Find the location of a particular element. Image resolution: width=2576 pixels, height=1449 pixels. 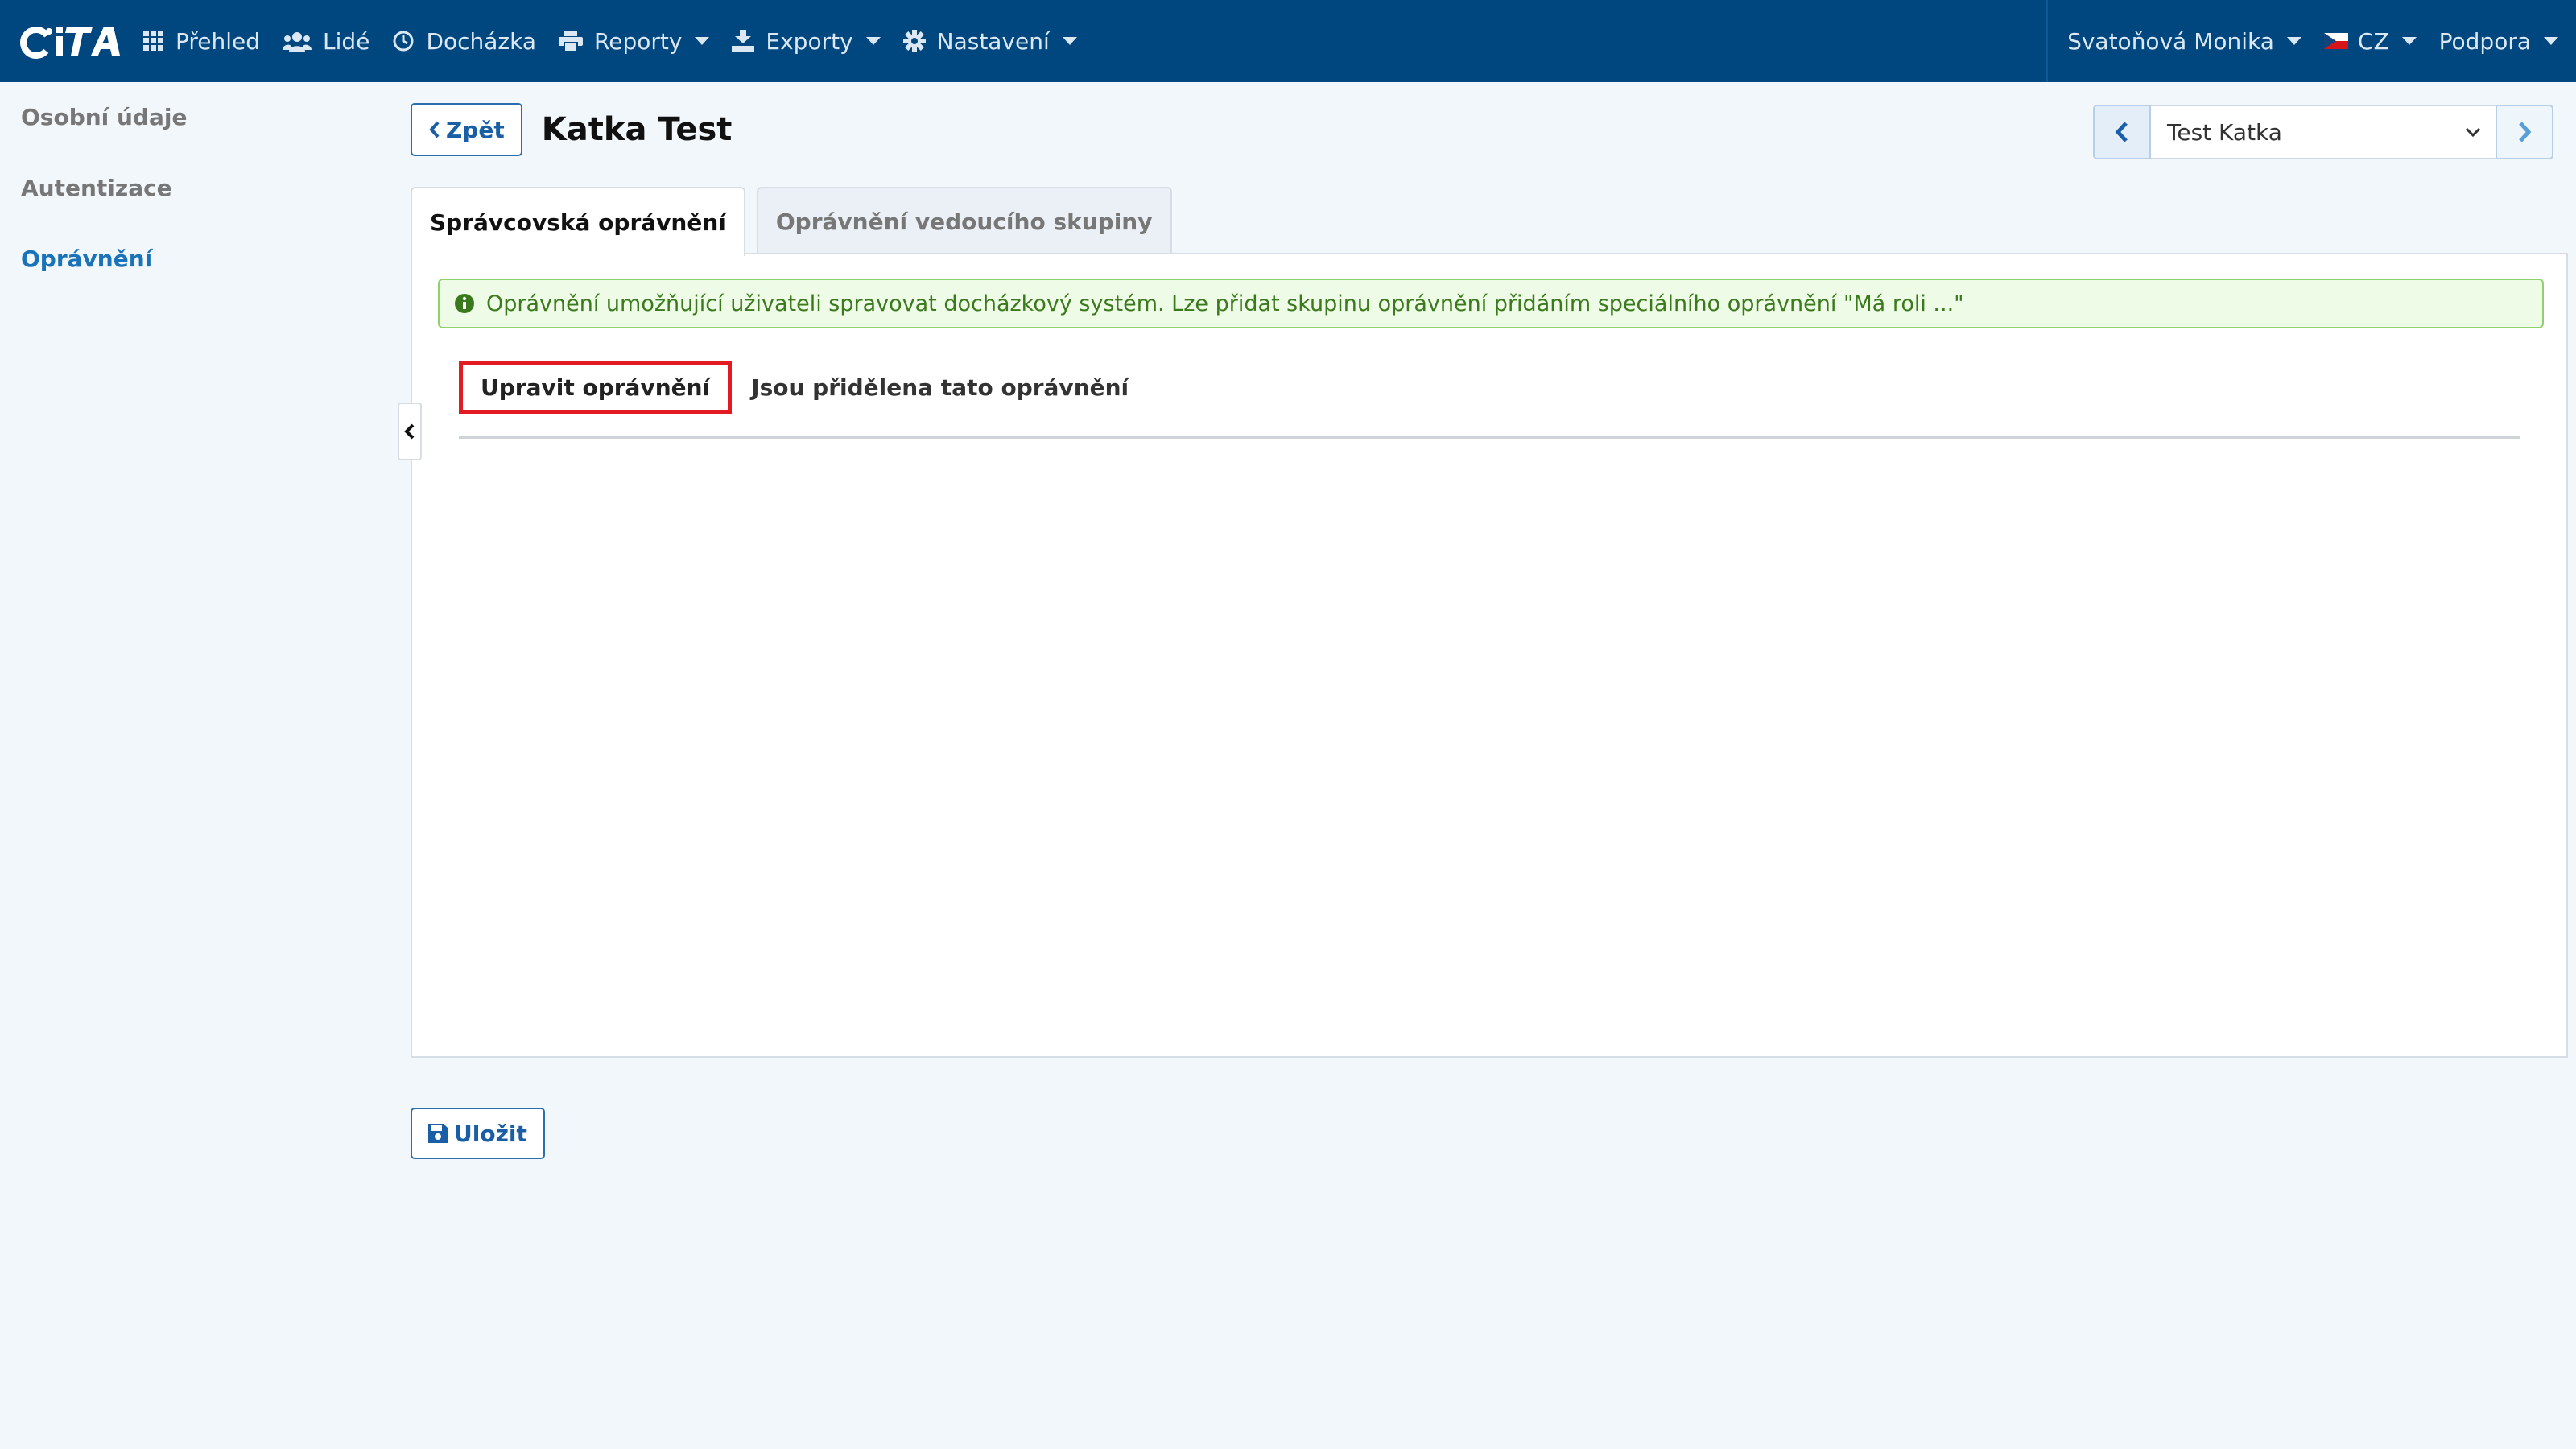

nav-label: Přehled is located at coordinates (218, 41).